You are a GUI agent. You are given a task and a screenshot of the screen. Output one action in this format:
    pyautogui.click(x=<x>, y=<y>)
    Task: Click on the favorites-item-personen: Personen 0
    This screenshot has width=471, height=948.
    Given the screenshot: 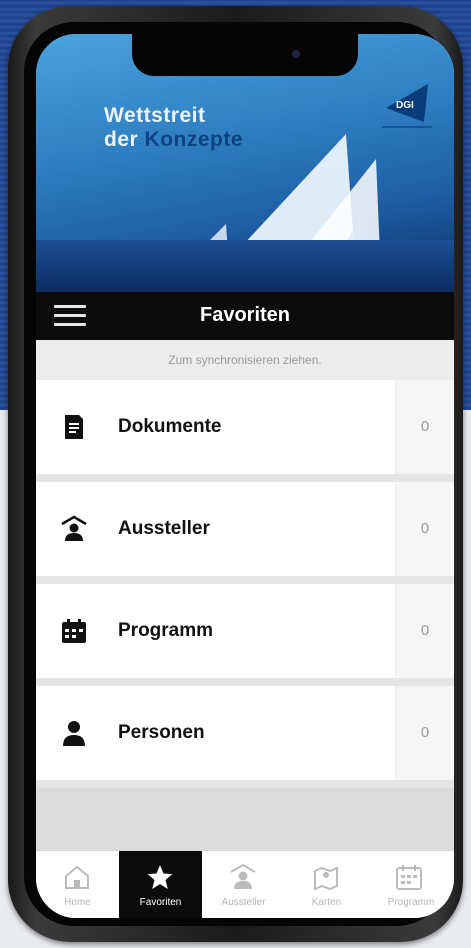 What is the action you would take?
    pyautogui.click(x=245, y=737)
    